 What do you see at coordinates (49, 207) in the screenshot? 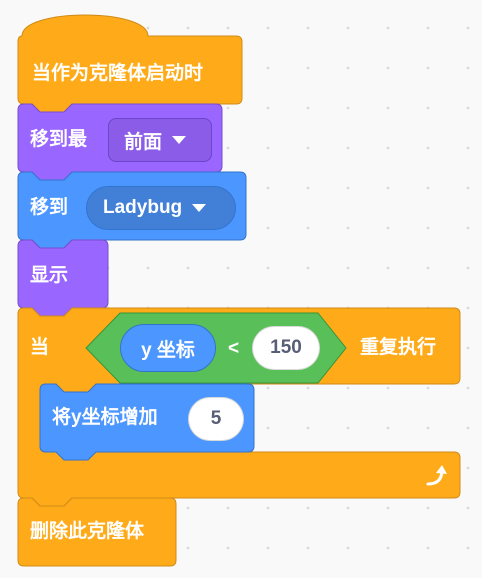
I see `go-to-label: 移到` at bounding box center [49, 207].